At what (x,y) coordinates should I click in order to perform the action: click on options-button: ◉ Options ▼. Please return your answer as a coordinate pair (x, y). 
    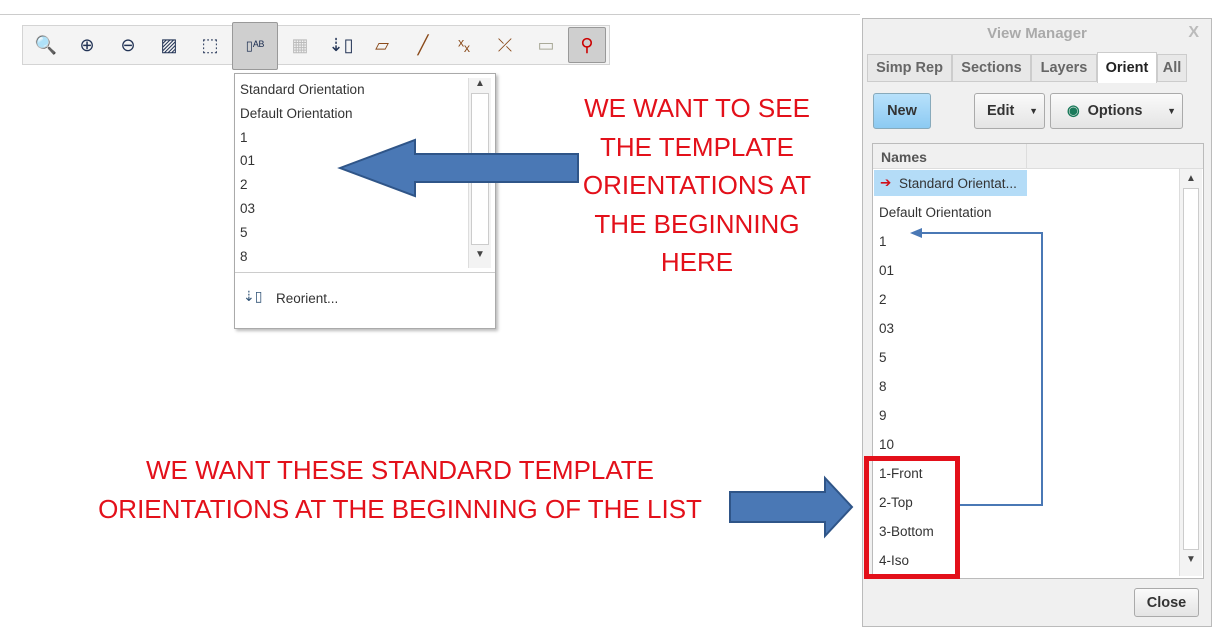
    Looking at the image, I should click on (1116, 111).